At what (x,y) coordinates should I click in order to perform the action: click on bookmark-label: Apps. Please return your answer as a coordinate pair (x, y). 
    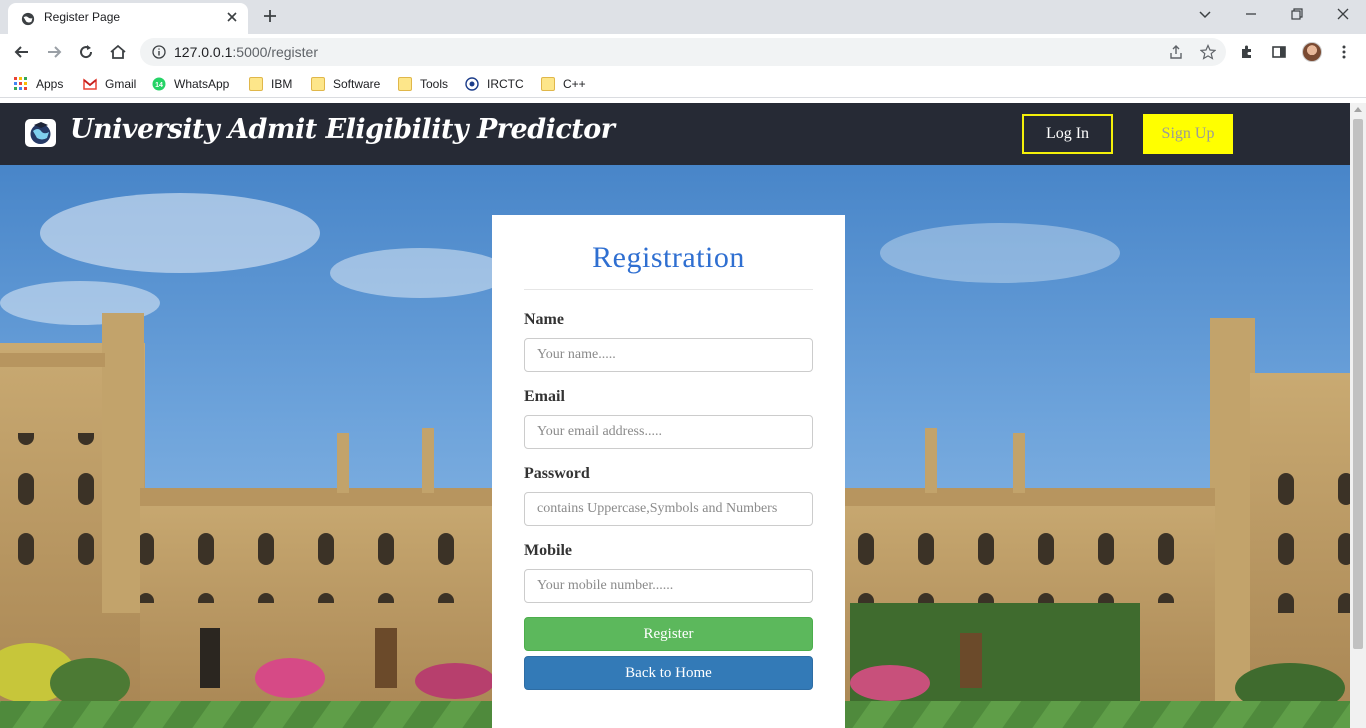
    Looking at the image, I should click on (50, 84).